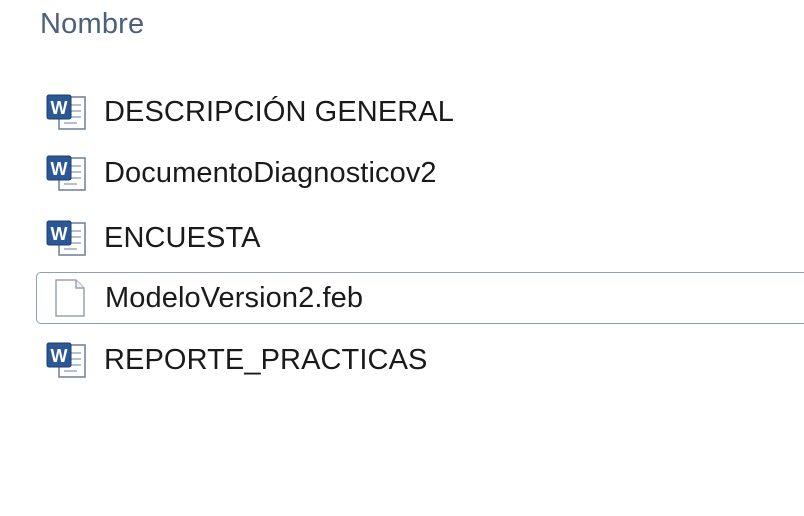  I want to click on file-name: DocumentoDiagnosticov2, so click(270, 172).